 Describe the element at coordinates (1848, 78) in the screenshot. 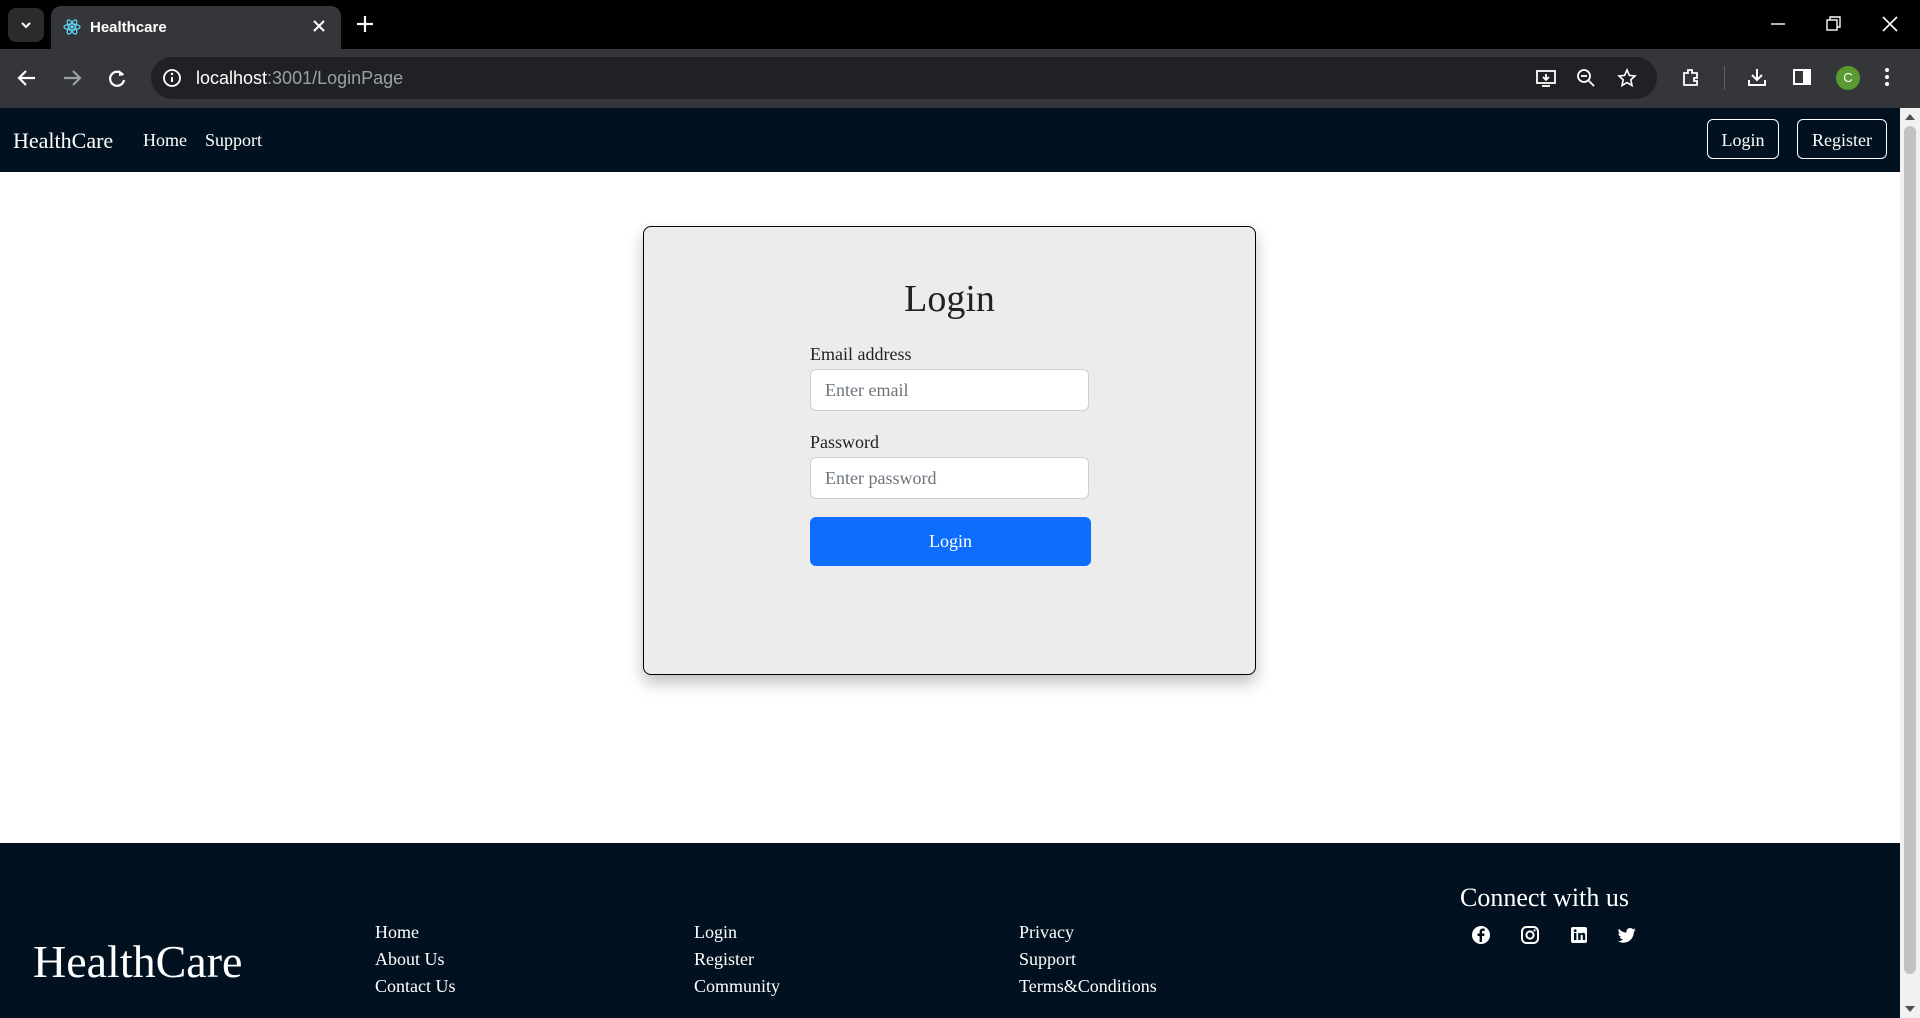

I see `profile-avatar: C` at that location.